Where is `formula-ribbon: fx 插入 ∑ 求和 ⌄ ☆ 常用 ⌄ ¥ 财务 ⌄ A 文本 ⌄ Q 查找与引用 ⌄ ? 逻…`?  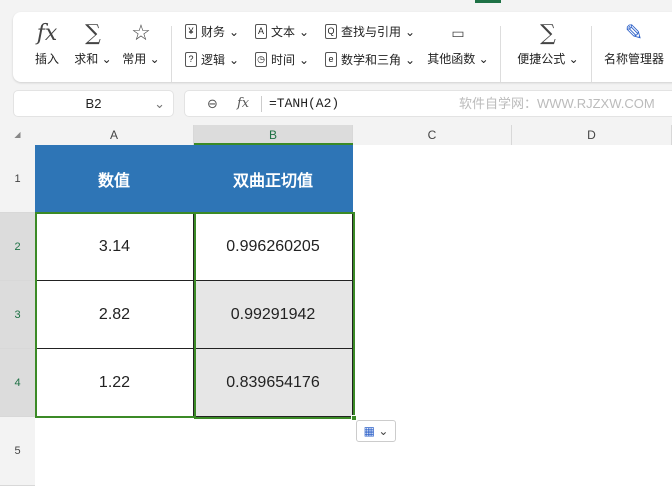 formula-ribbon: fx 插入 ∑ 求和 ⌄ ☆ 常用 ⌄ ¥ 财务 ⌄ A 文本 ⌄ Q 查找与引用 ⌄ ? 逻… is located at coordinates (342, 47).